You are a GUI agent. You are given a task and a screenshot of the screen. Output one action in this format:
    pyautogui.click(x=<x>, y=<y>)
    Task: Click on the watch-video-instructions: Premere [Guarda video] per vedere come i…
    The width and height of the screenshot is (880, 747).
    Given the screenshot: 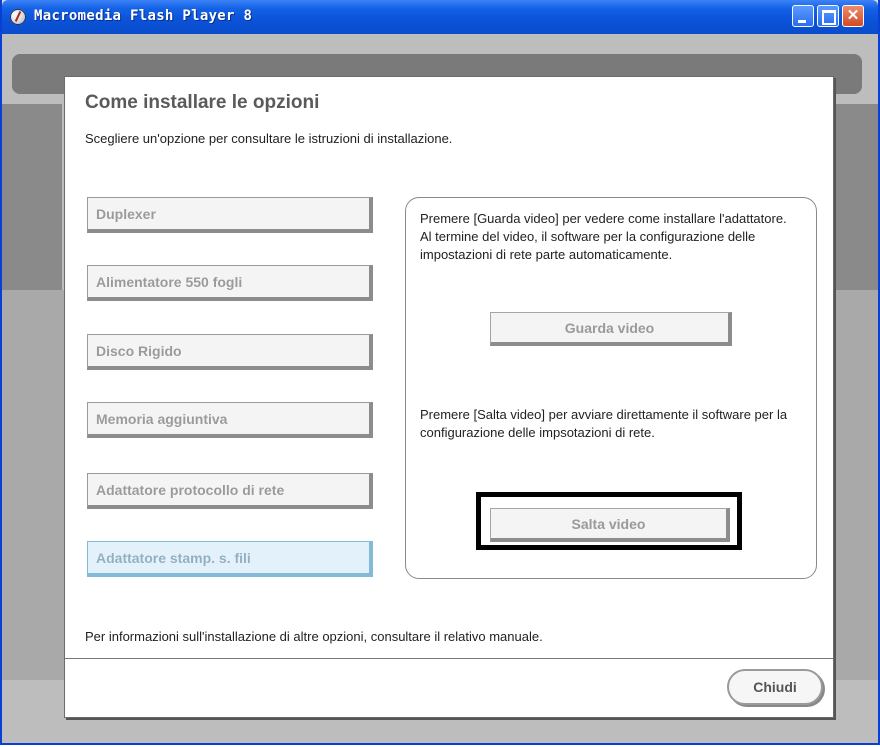 What is the action you would take?
    pyautogui.click(x=603, y=236)
    